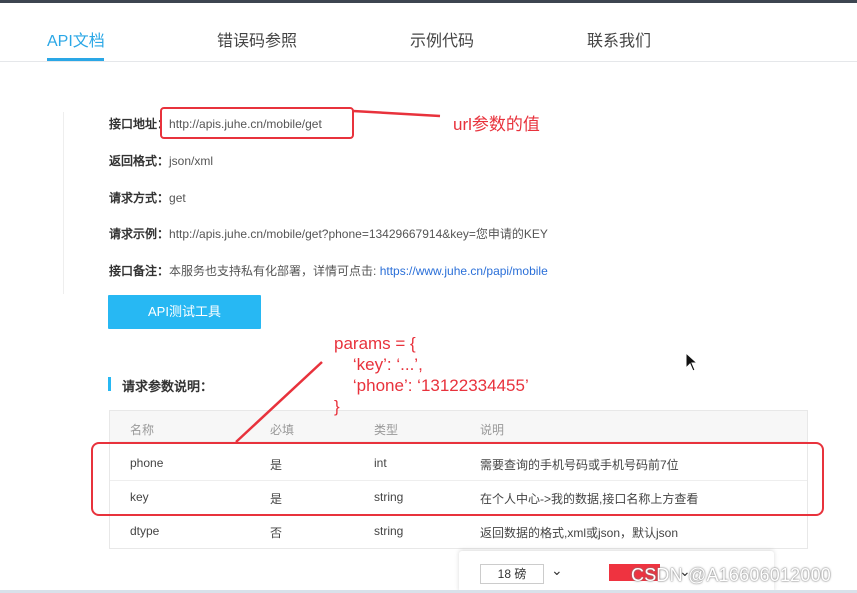  Describe the element at coordinates (279, 402) in the screenshot. I see `annotation-line-params` at that location.